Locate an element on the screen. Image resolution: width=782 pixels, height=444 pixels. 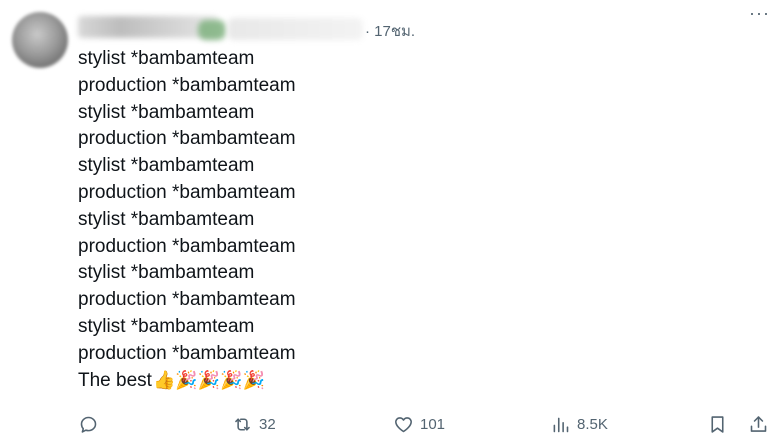
repost-button: 32 is located at coordinates (254, 424).